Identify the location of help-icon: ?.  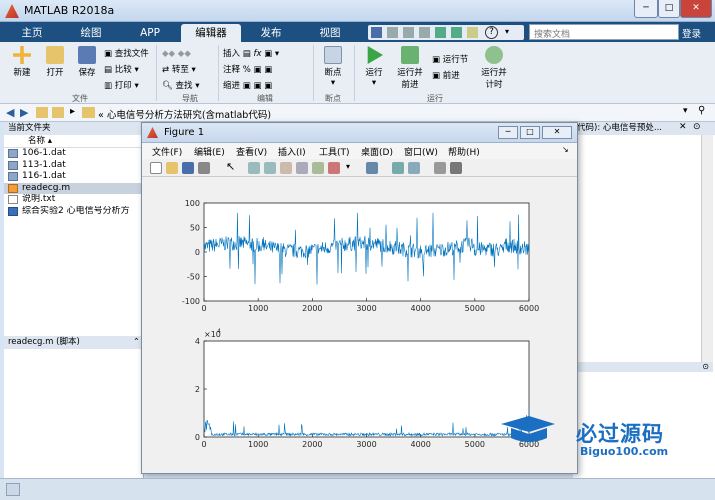
(491, 32).